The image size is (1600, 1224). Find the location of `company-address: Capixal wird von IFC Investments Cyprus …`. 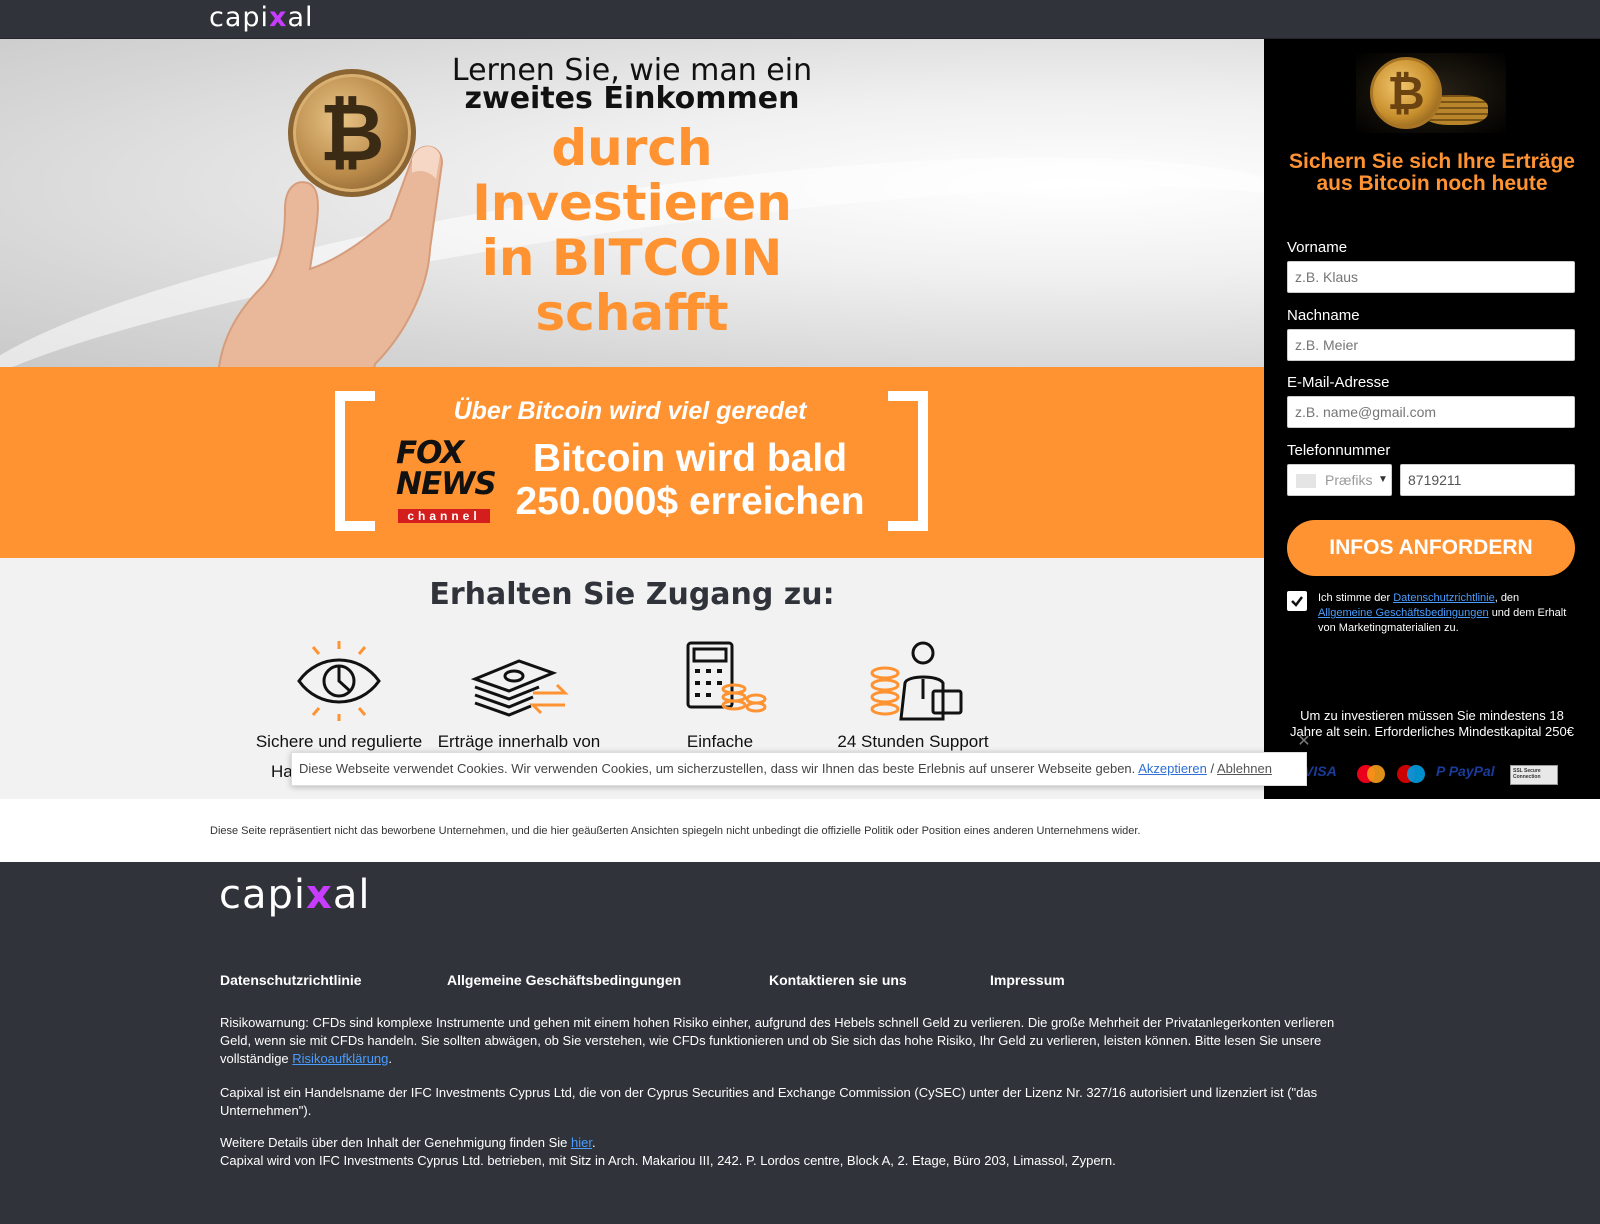

company-address: Capixal wird von IFC Investments Cyprus … is located at coordinates (668, 1160).